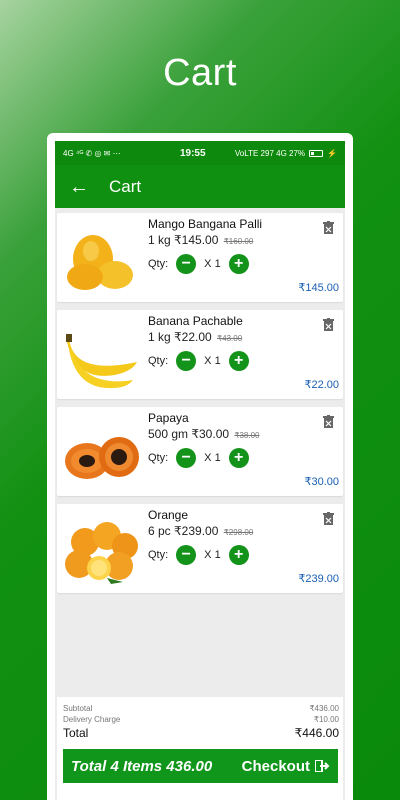 This screenshot has height=800, width=400. I want to click on item-price-row: 1 kg ₹145.00 ₹160.00, so click(200, 240).